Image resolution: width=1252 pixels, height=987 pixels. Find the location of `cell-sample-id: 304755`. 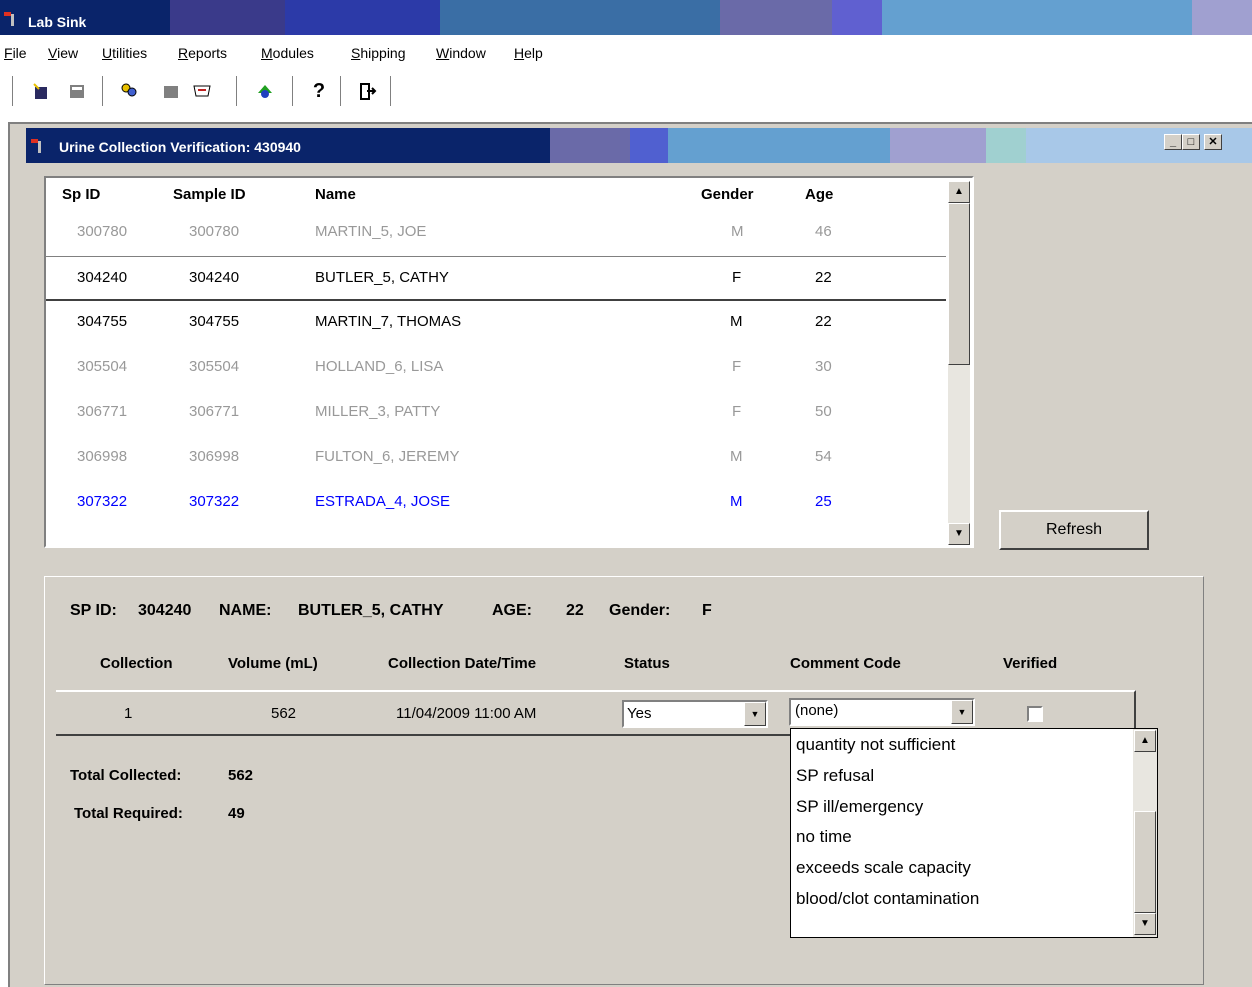

cell-sample-id: 304755 is located at coordinates (214, 321).